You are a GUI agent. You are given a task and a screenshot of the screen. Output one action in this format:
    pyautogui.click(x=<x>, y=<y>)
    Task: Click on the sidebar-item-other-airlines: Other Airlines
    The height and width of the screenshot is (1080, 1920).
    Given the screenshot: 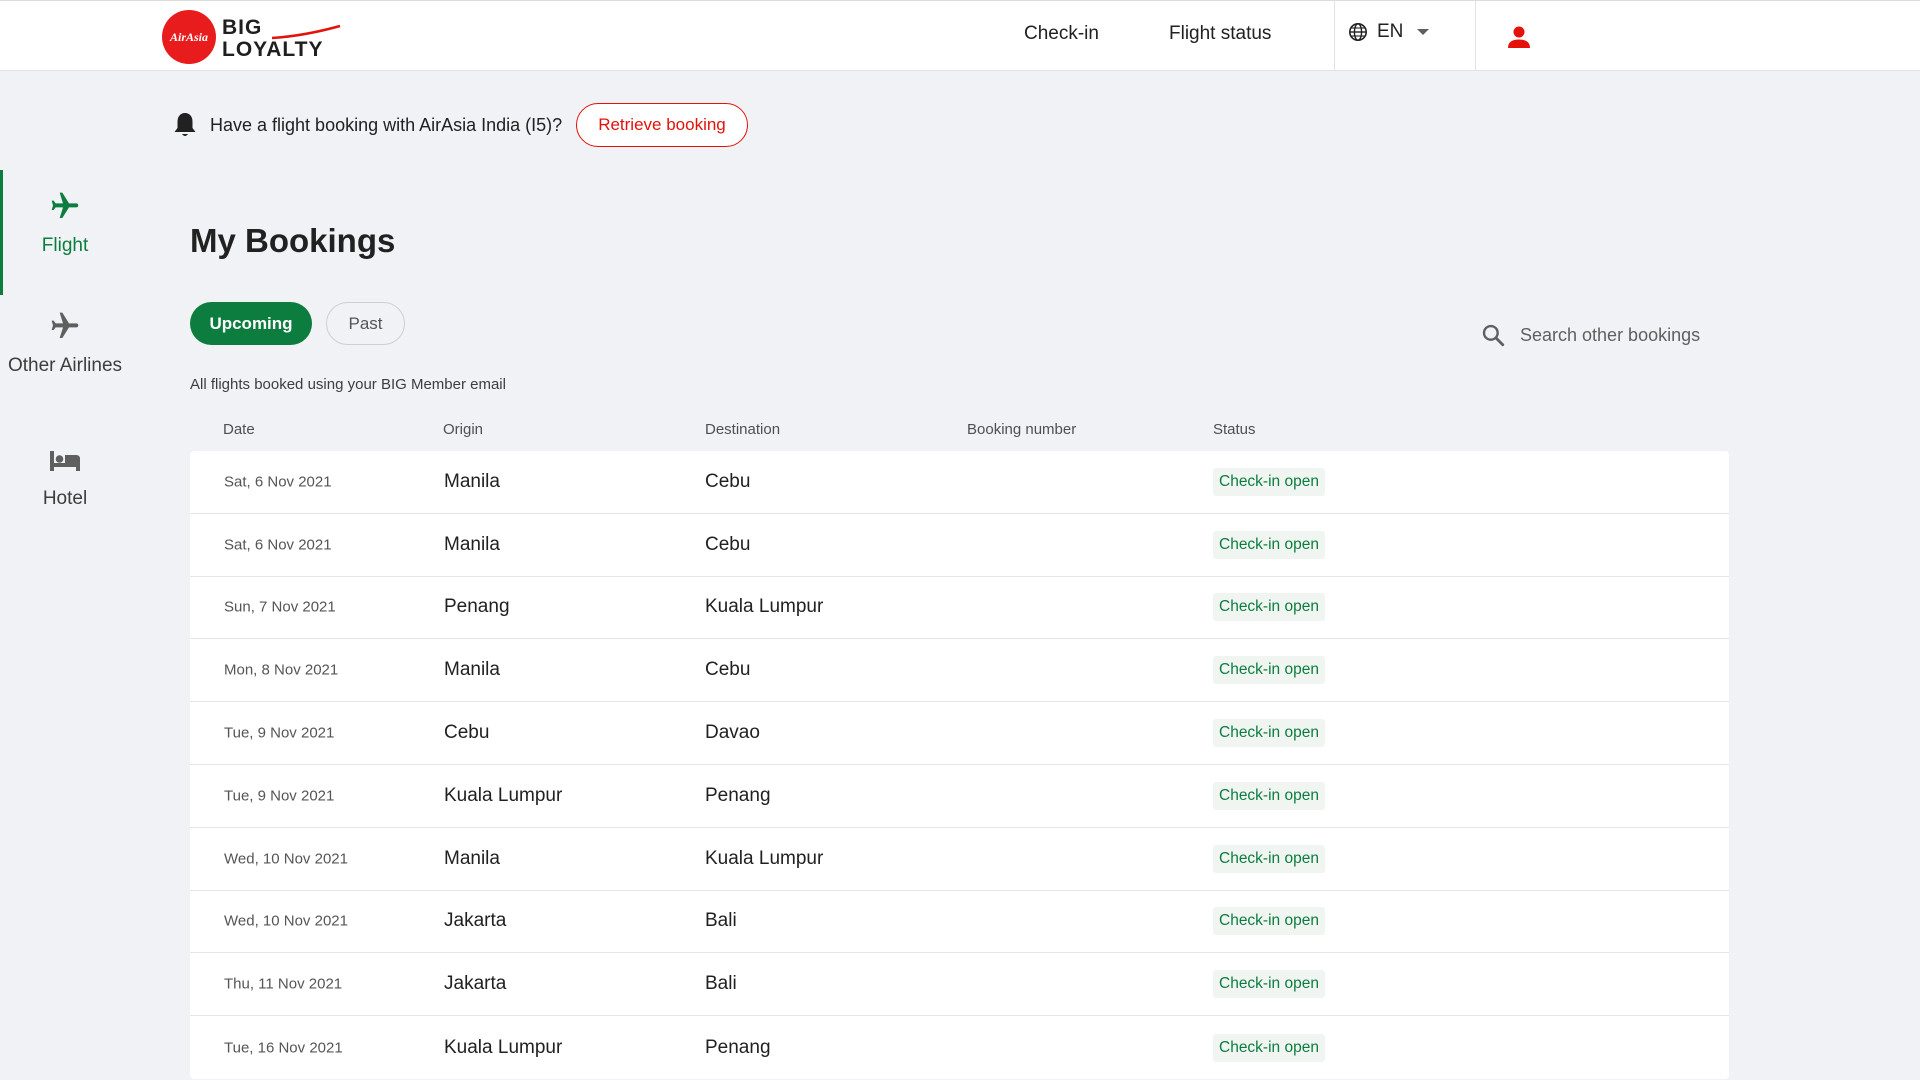 What is the action you would take?
    pyautogui.click(x=65, y=343)
    